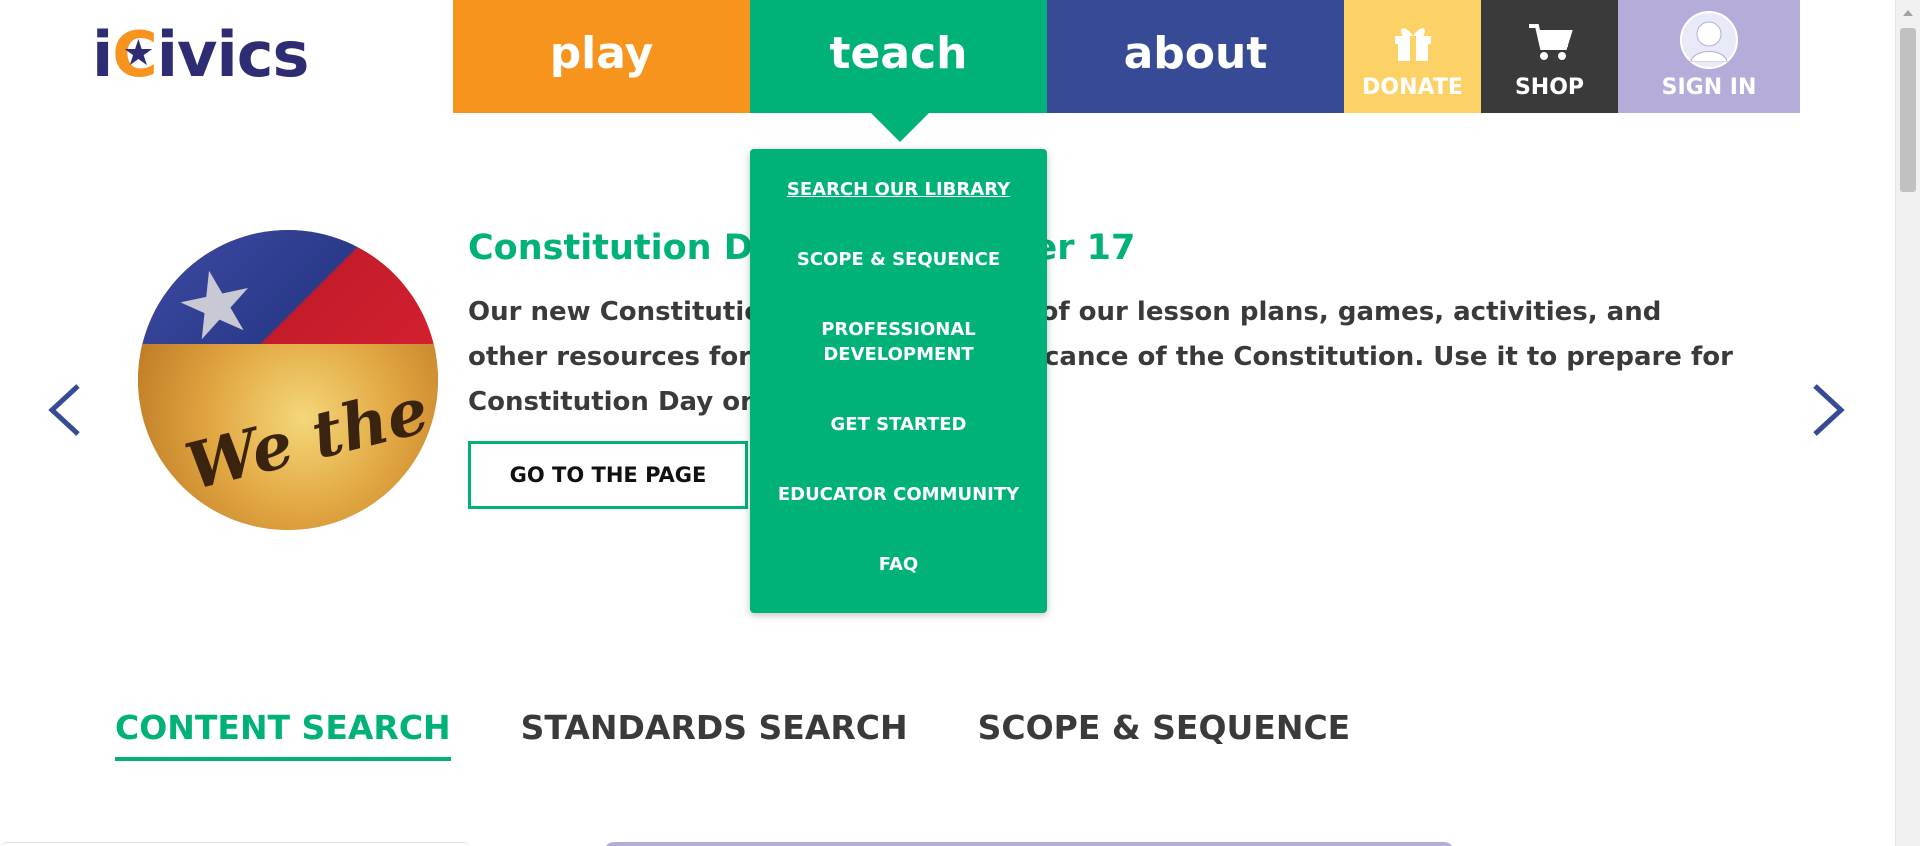 This screenshot has width=1920, height=846. I want to click on nav-donate: DONATE, so click(1412, 56).